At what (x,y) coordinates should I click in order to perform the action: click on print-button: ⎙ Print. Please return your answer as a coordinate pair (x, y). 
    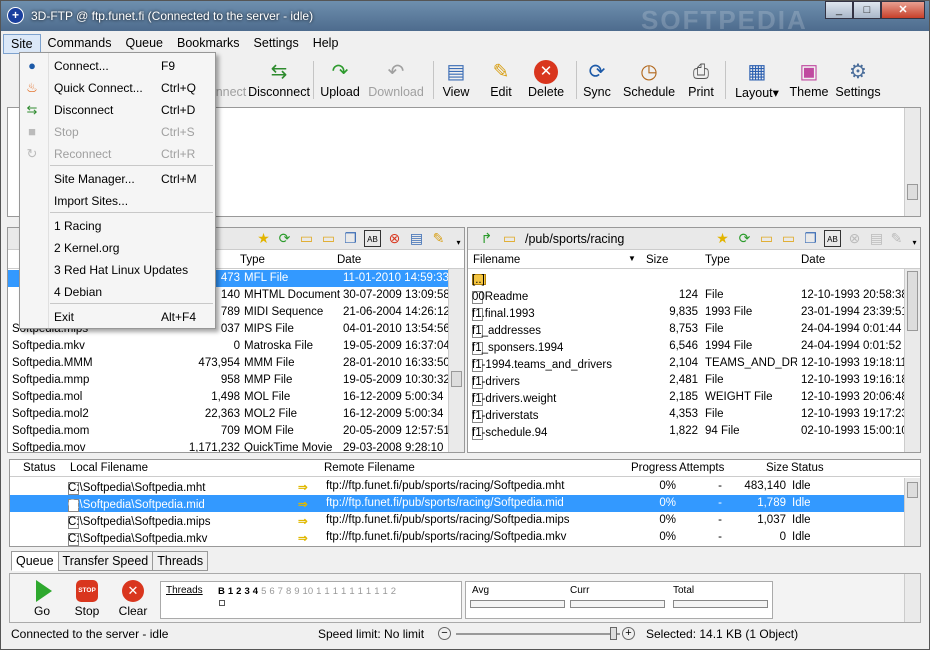
    Looking at the image, I should click on (701, 78).